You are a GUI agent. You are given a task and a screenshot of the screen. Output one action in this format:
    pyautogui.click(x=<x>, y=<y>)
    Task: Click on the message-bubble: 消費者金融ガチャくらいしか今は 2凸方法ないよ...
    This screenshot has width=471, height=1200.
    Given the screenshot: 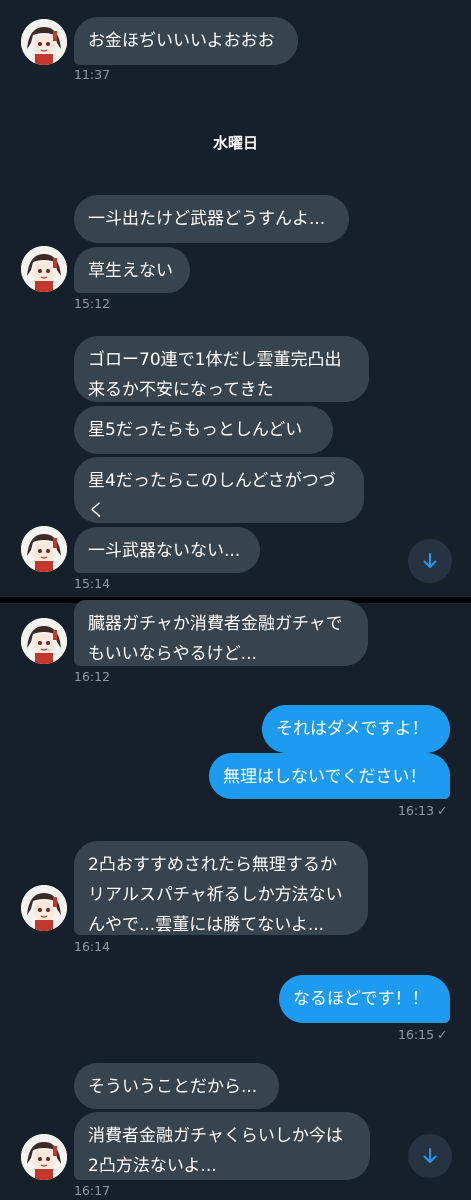 What is the action you would take?
    pyautogui.click(x=222, y=1146)
    